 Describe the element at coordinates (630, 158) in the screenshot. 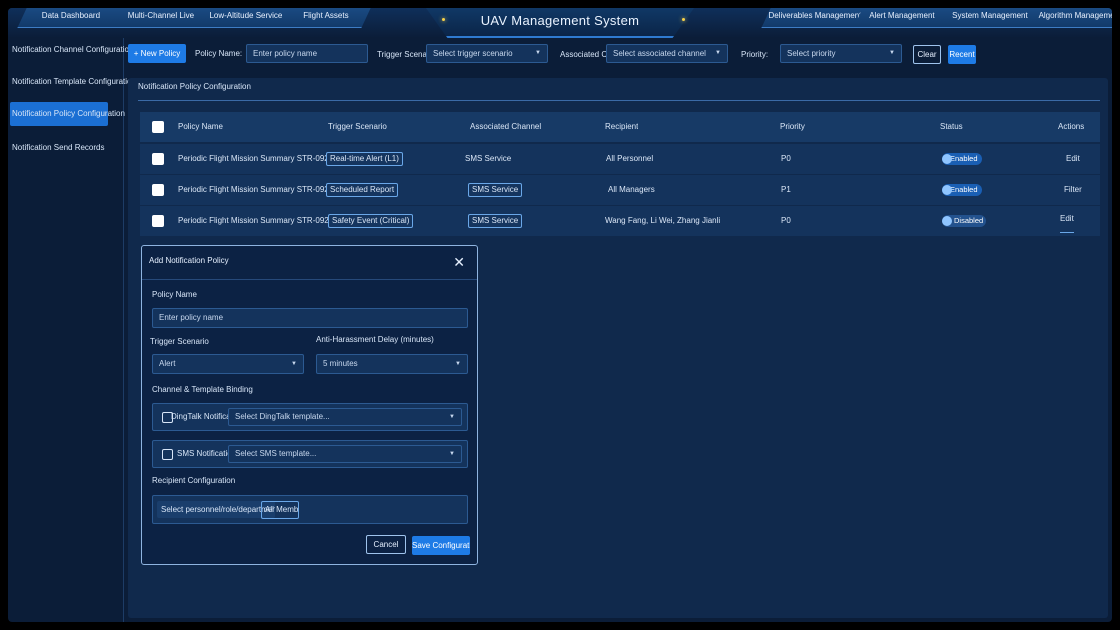

I see `cell-recipient: All Personnel` at that location.